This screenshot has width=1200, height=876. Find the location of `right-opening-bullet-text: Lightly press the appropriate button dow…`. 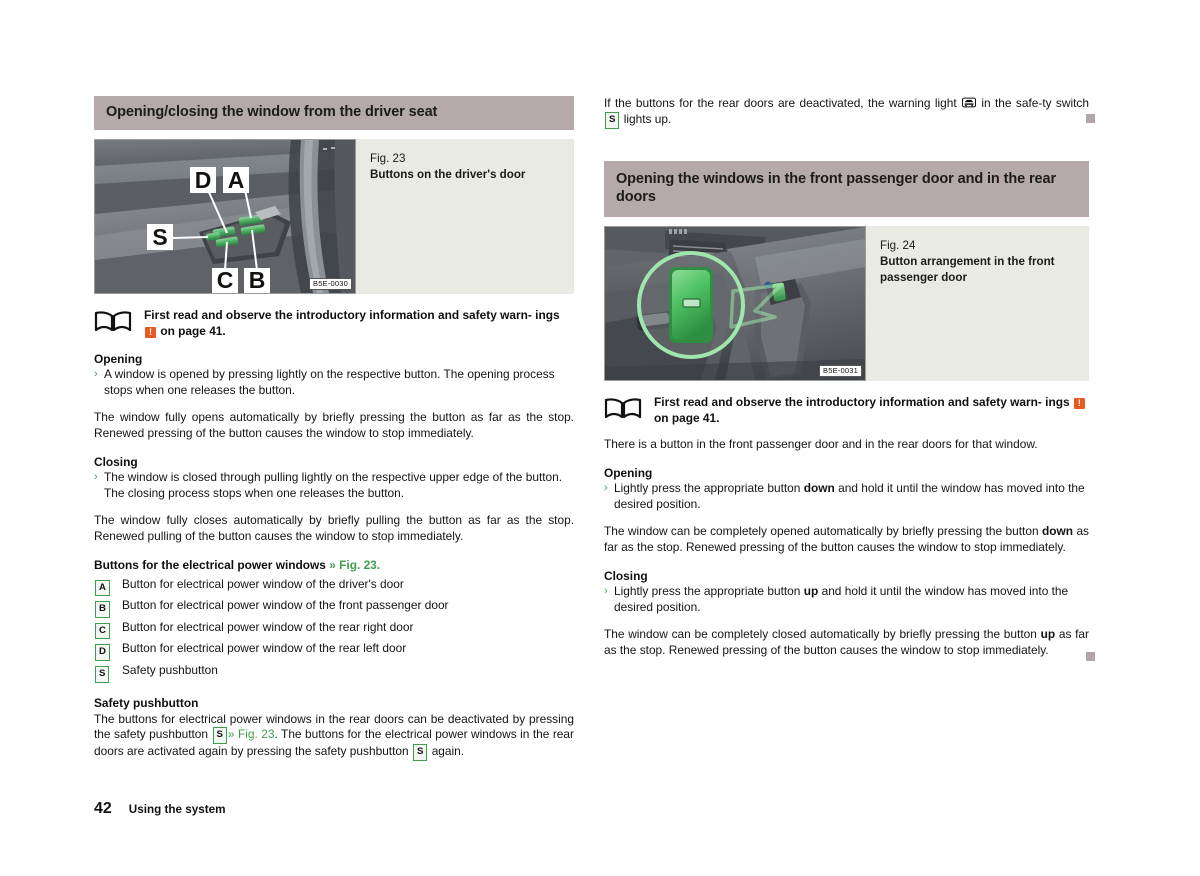

right-opening-bullet-text: Lightly press the appropriate button dow… is located at coordinates (851, 497).